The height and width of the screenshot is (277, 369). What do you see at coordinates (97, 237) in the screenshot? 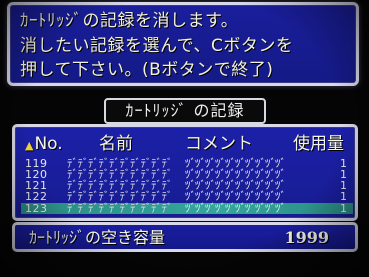
I see `capacity-label: ｶｰﾄﾘｯｼﾞの空き容量` at bounding box center [97, 237].